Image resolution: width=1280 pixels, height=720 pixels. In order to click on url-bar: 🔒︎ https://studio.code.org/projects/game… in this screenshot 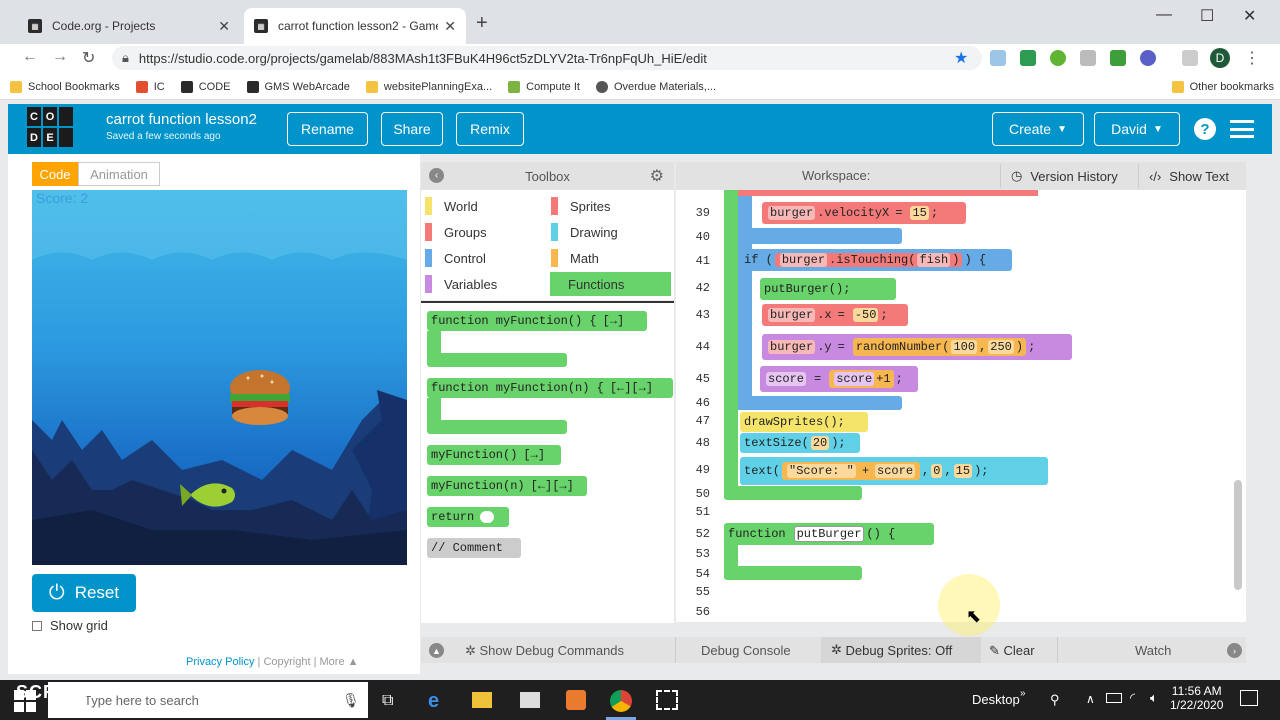, I will do `click(547, 58)`.